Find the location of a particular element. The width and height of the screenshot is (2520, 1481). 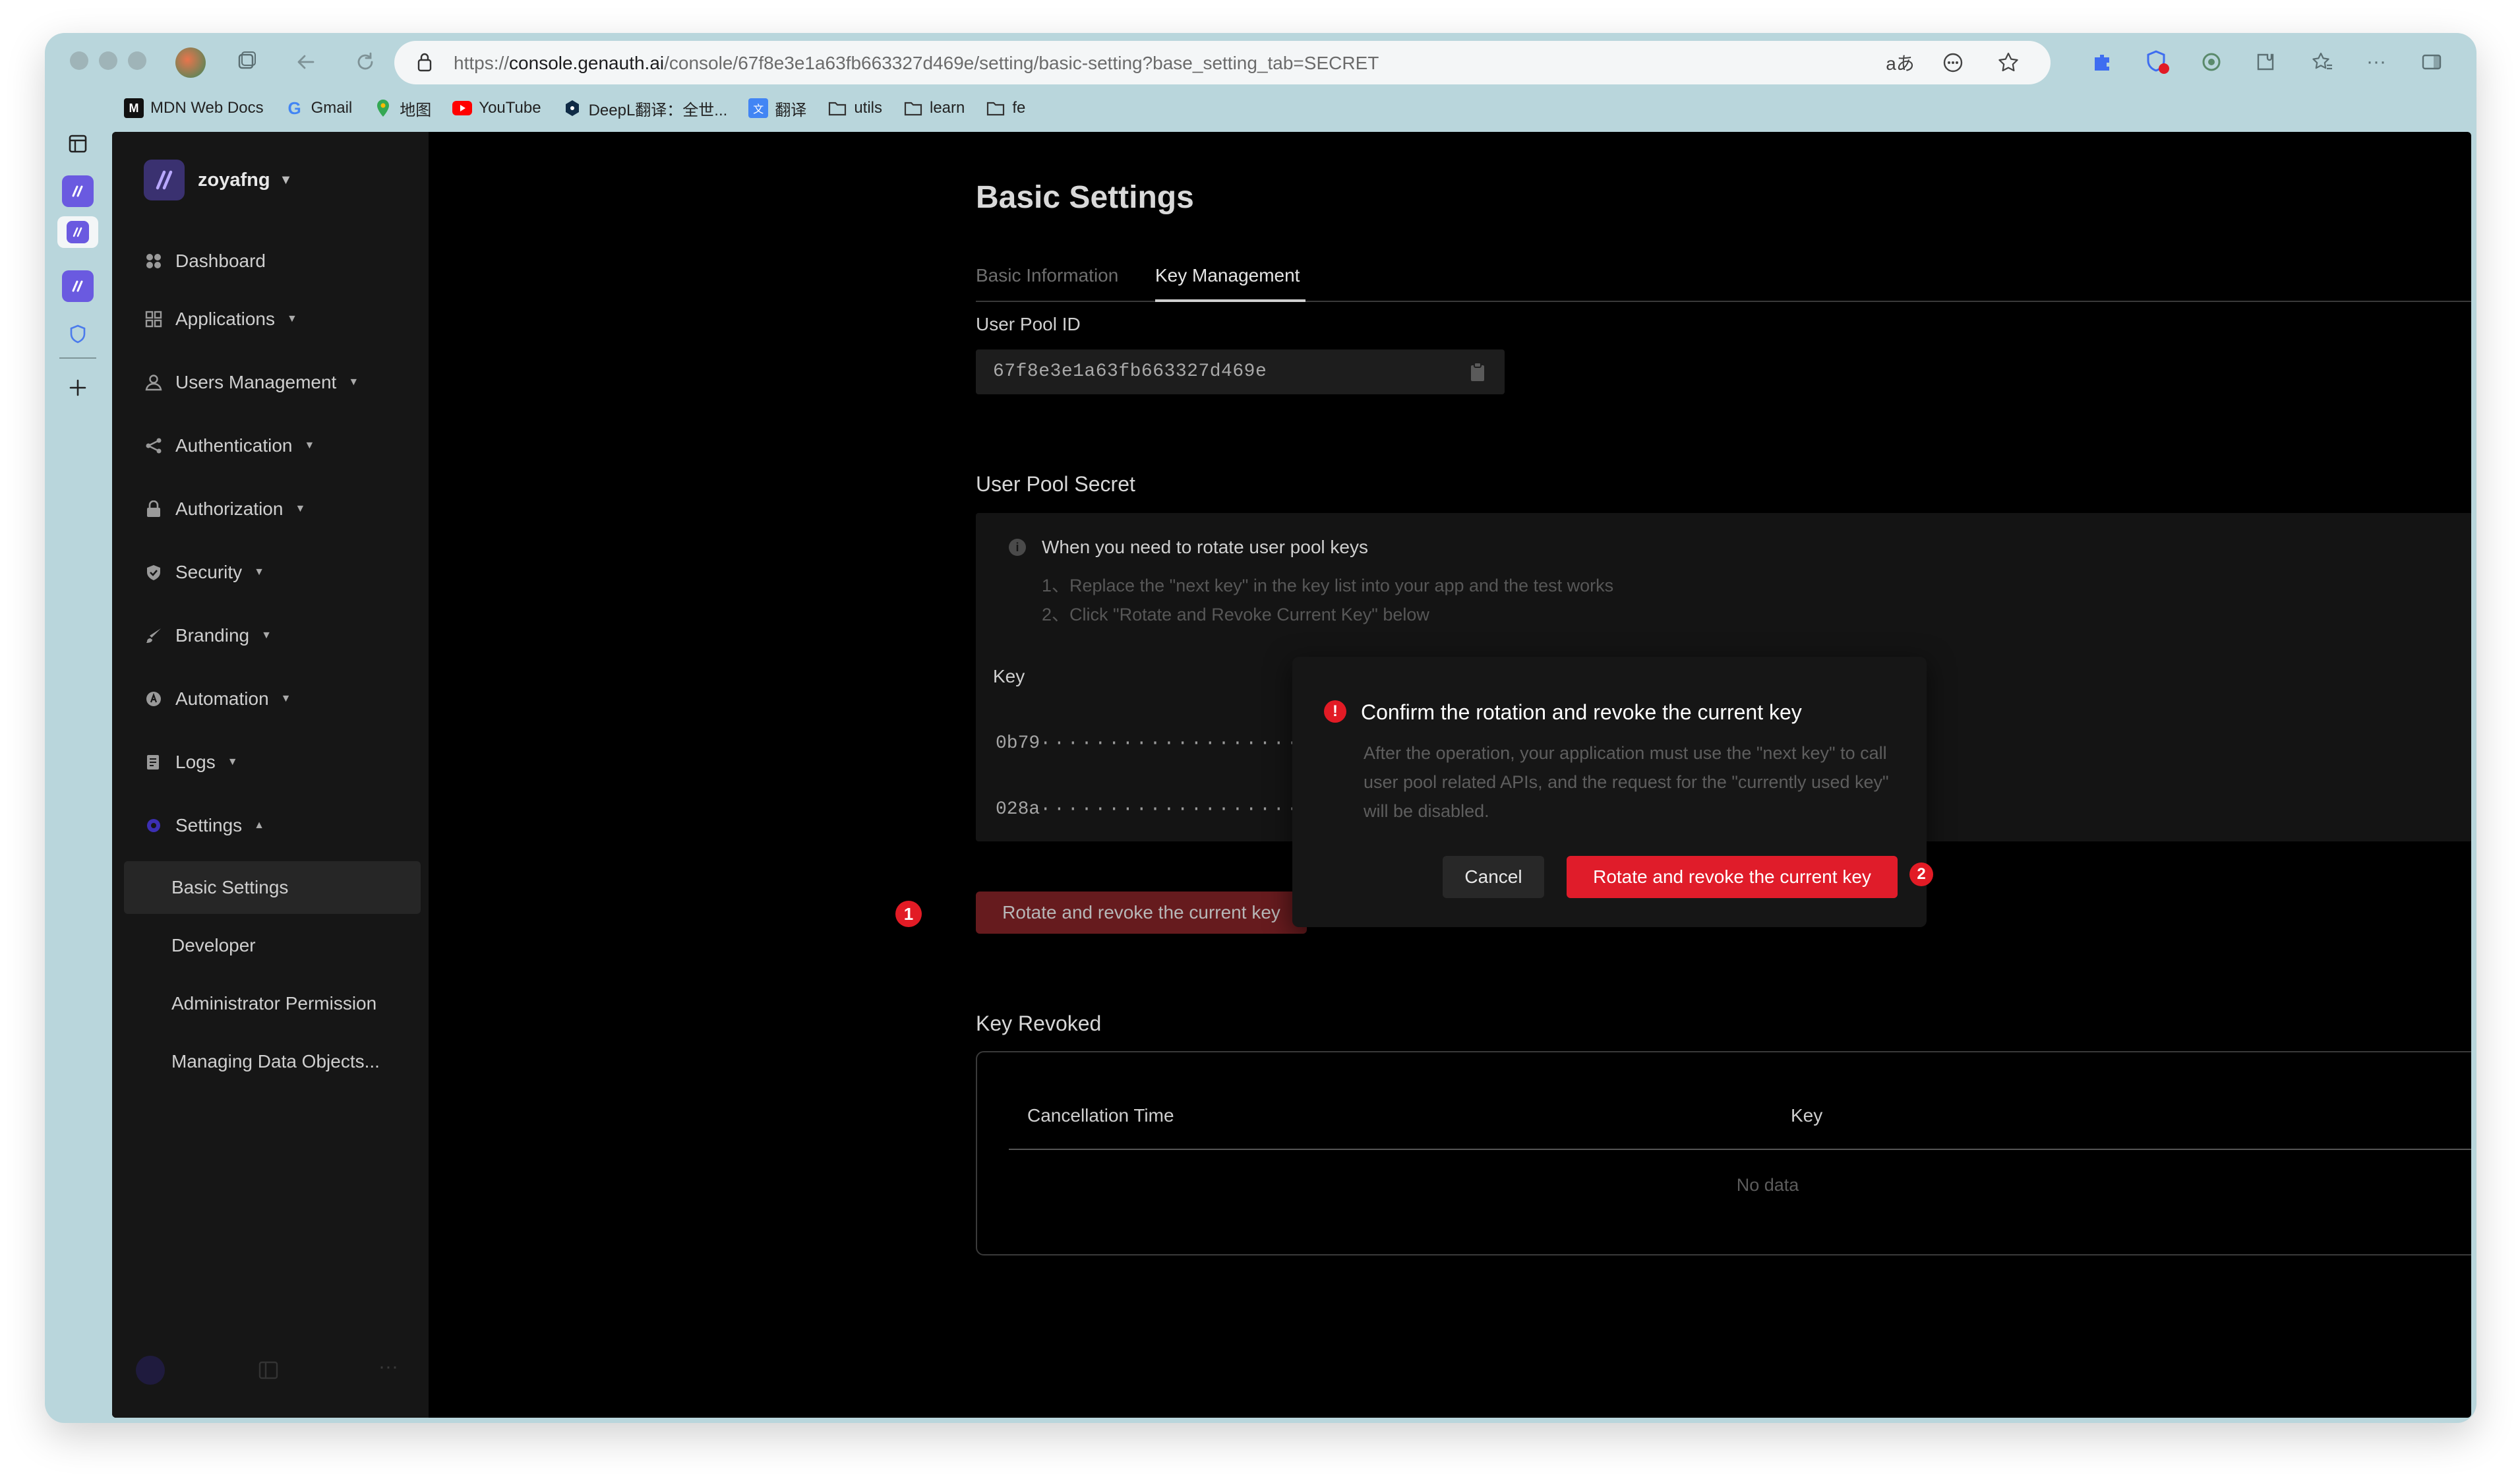

user-pool-id-label: User Pool ID is located at coordinates (1028, 324).